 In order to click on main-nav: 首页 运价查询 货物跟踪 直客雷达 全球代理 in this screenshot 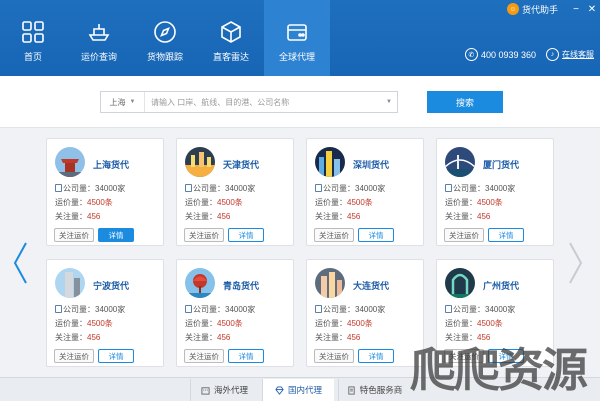, I will do `click(165, 38)`.